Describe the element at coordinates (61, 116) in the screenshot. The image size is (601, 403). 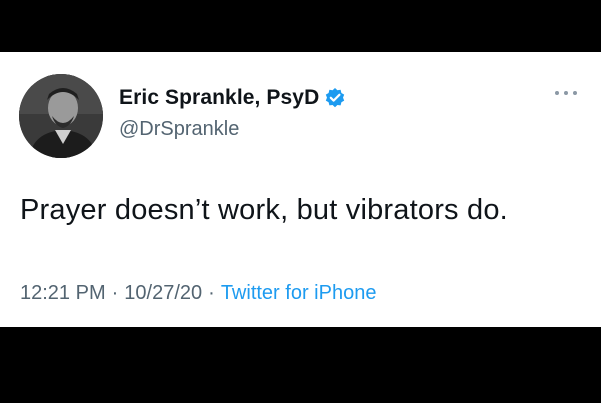
I see `avatar` at that location.